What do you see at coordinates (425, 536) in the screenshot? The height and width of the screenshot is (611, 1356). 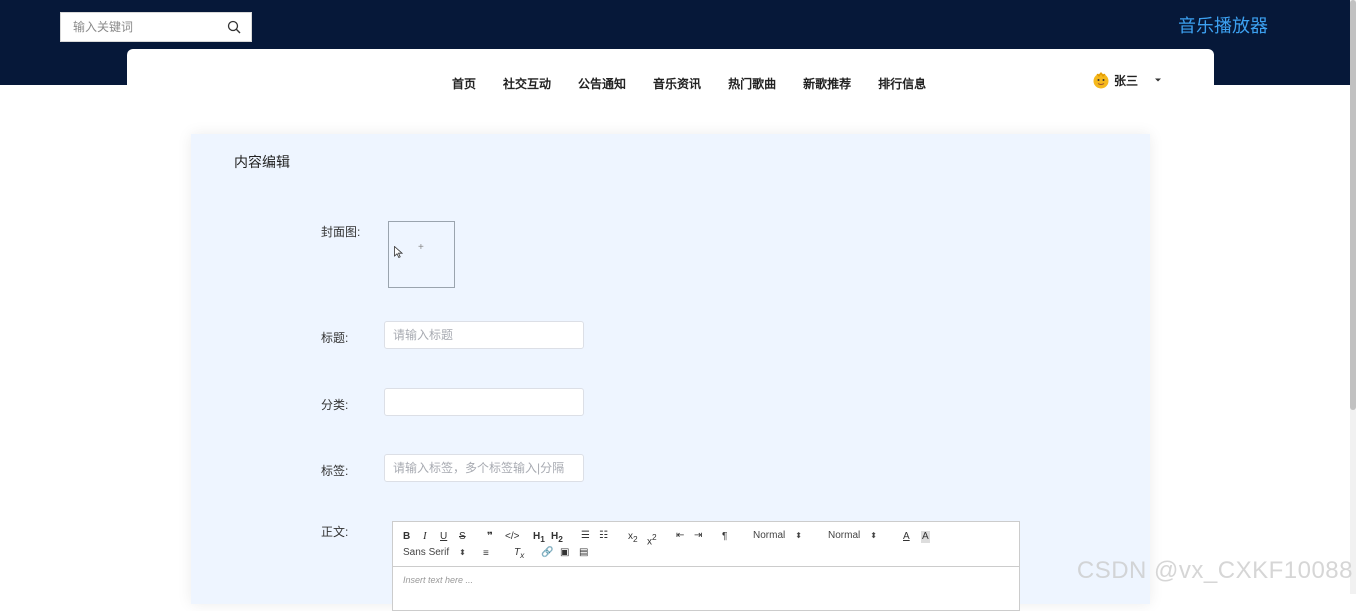 I see `italic-icon: I` at bounding box center [425, 536].